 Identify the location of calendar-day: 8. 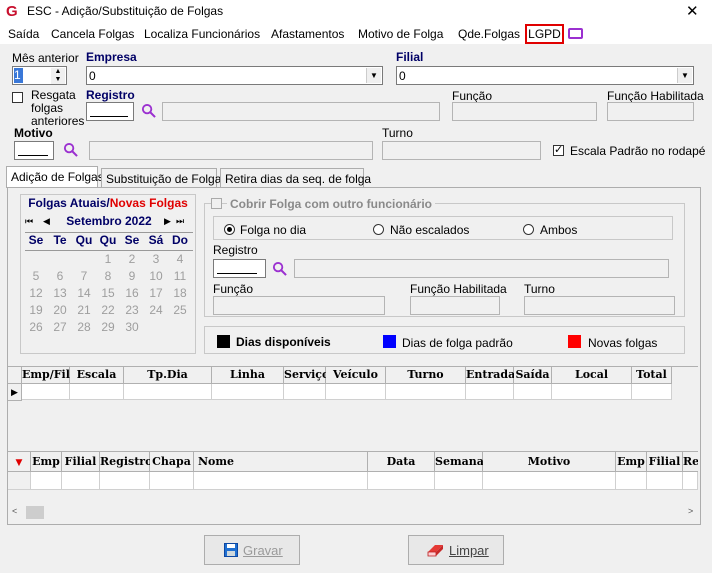
(108, 276).